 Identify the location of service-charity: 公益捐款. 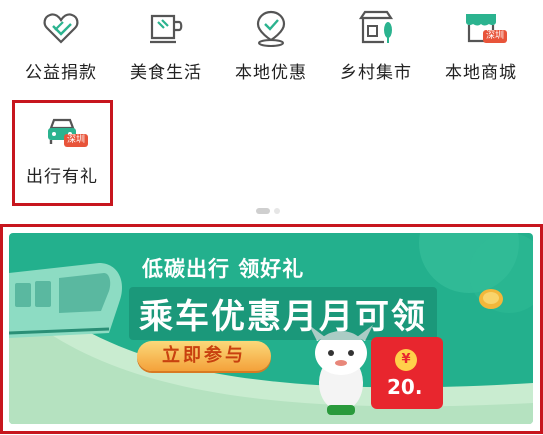
(61, 47).